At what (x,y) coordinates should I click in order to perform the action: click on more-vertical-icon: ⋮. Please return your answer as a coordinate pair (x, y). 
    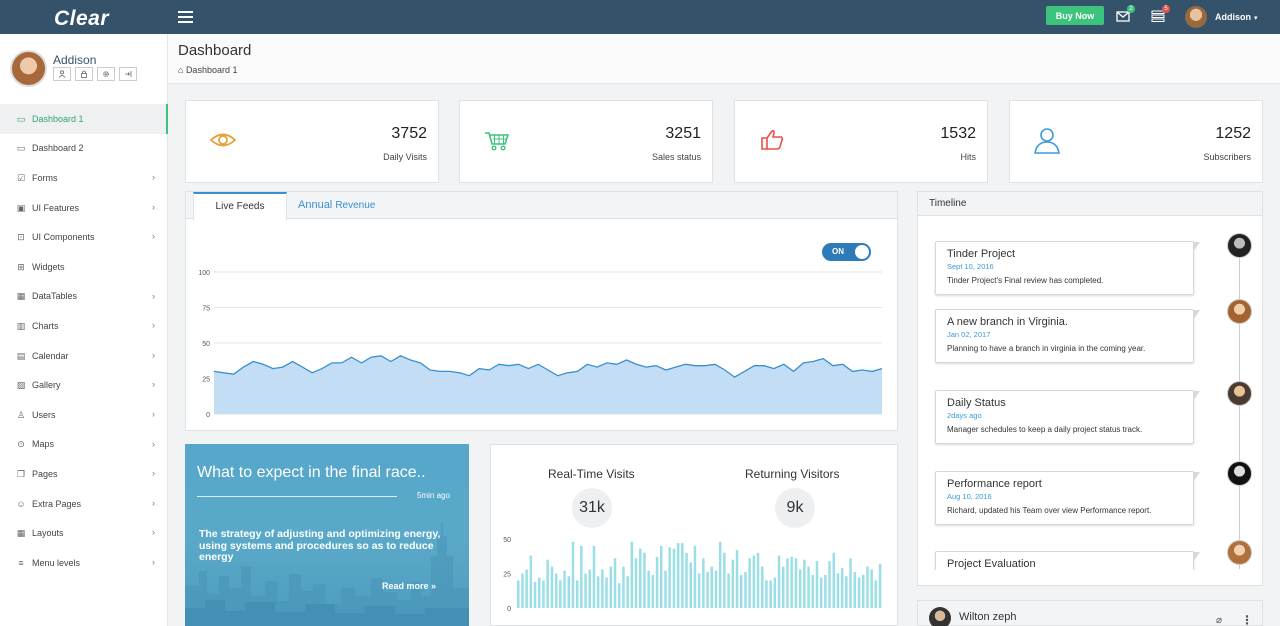
    Looking at the image, I should click on (1247, 619).